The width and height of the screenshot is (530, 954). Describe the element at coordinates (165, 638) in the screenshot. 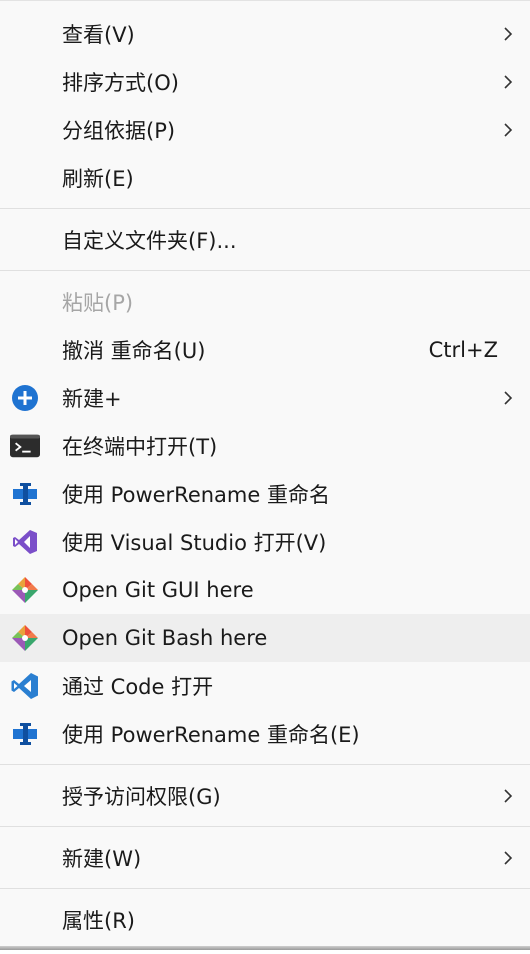

I see `menu-item-label: Open Git Bash here` at that location.